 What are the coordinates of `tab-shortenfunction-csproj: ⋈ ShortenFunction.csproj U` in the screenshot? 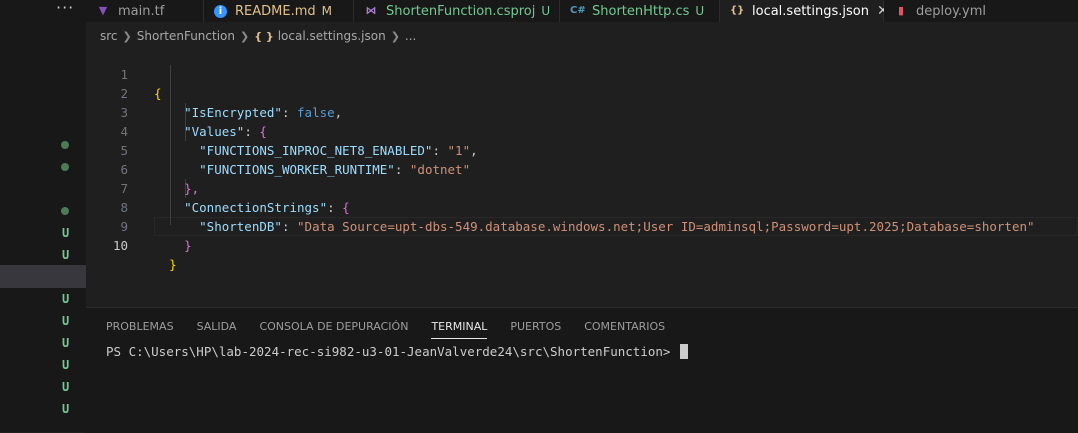 It's located at (457, 11).